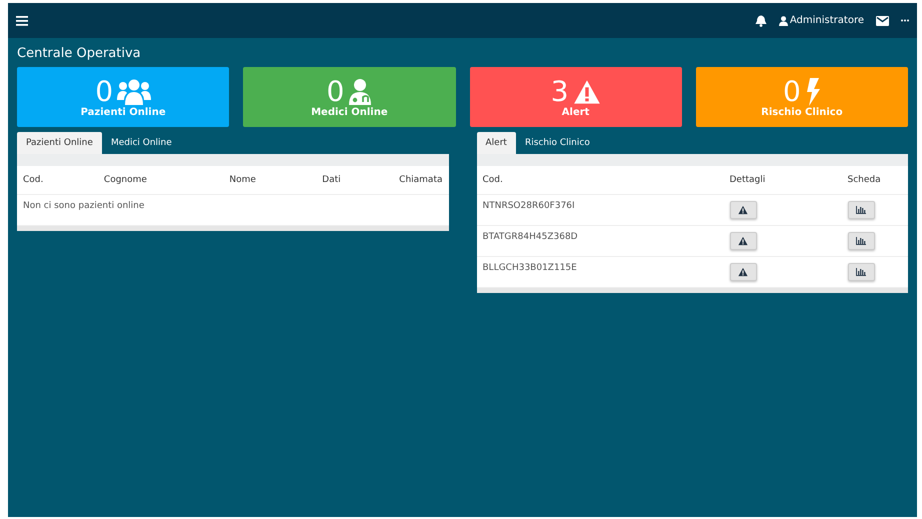  What do you see at coordinates (496, 143) in the screenshot?
I see `tab: Alert` at bounding box center [496, 143].